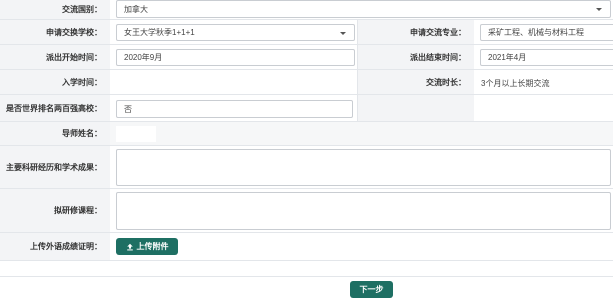 This screenshot has height=302, width=613. Describe the element at coordinates (235, 57) in the screenshot. I see `start-date-input: 2020年9月` at that location.